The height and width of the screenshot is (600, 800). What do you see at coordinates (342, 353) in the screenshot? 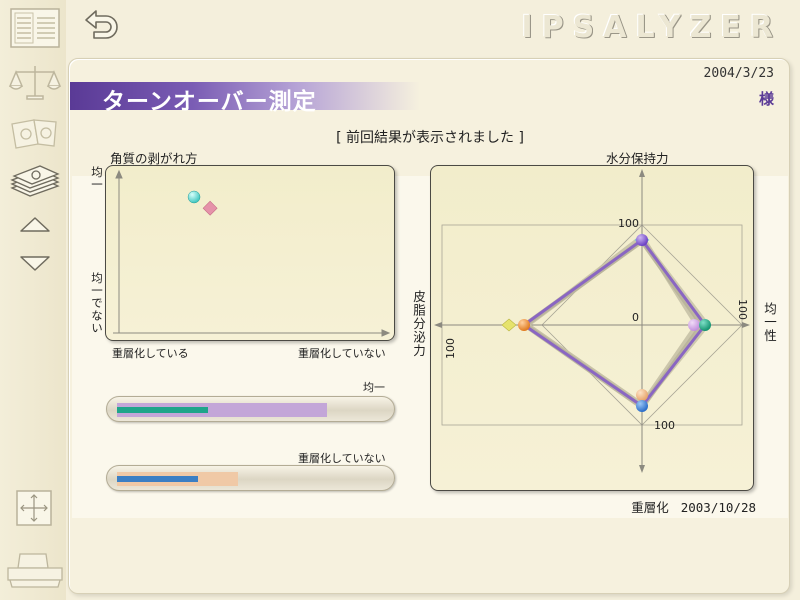
I see `scatter-x-right-label: 重層化していない` at bounding box center [342, 353].